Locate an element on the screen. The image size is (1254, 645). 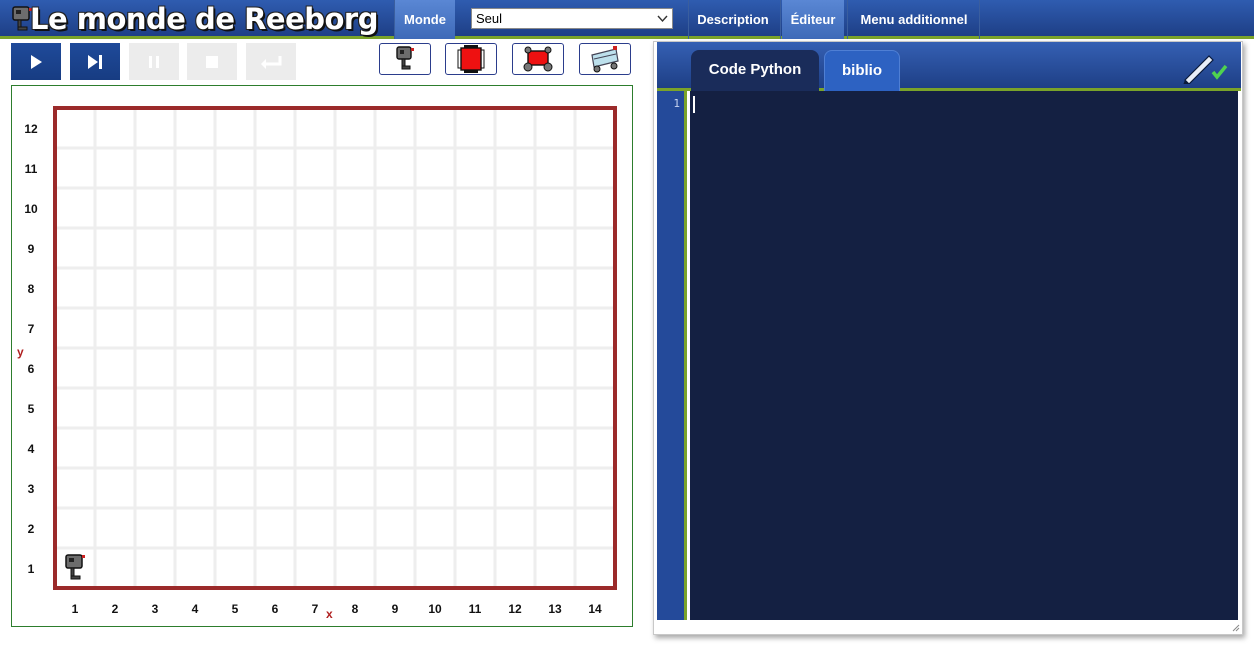
description-button: Description is located at coordinates (733, 19).